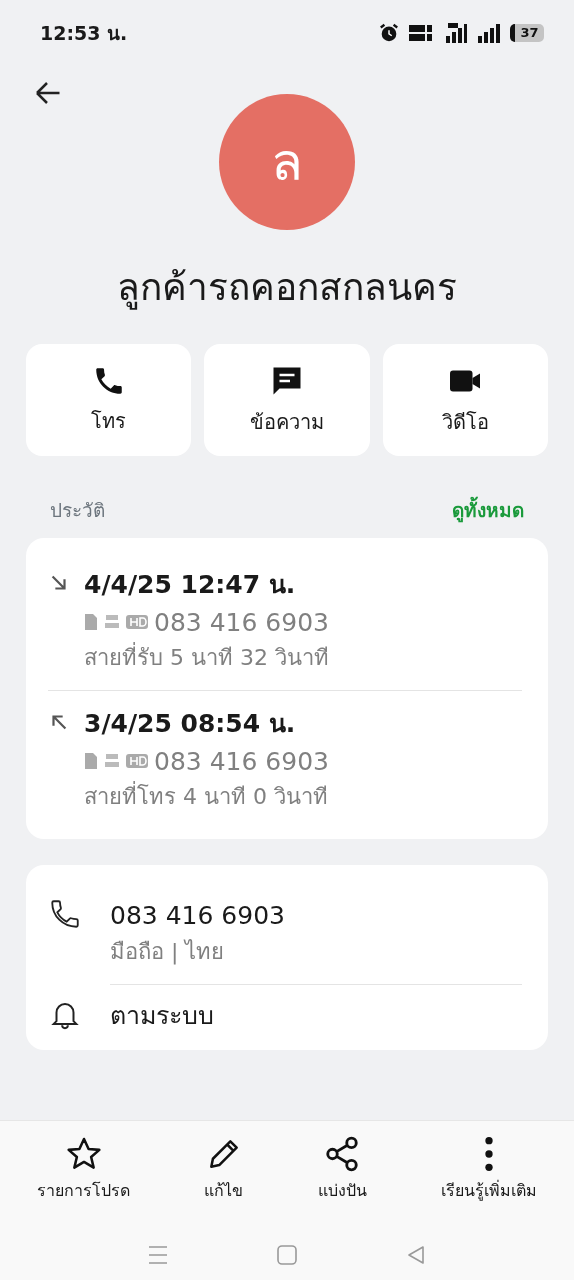 Image resolution: width=574 pixels, height=1280 pixels. What do you see at coordinates (109, 399) in the screenshot?
I see `call-button: โทร` at bounding box center [109, 399].